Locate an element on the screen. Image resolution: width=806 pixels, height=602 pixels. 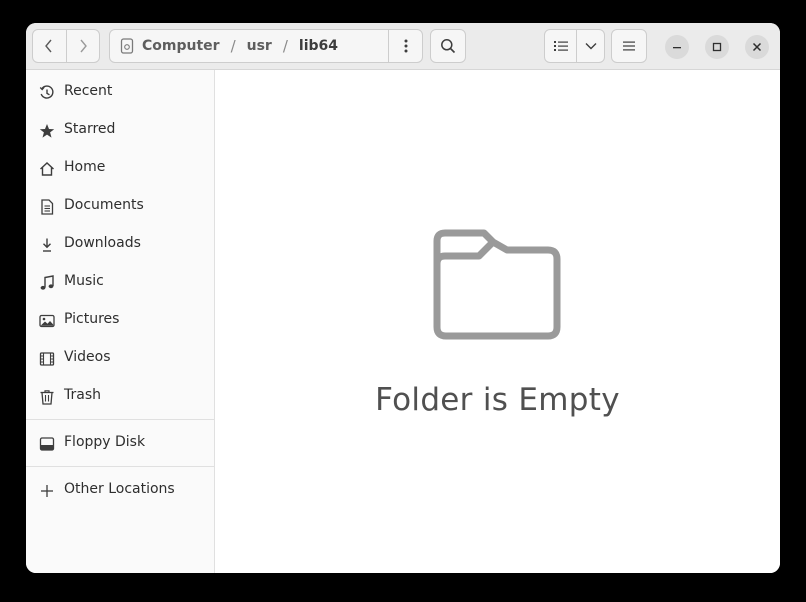
empty-folder-message: Folder is Empty is located at coordinates (497, 400).